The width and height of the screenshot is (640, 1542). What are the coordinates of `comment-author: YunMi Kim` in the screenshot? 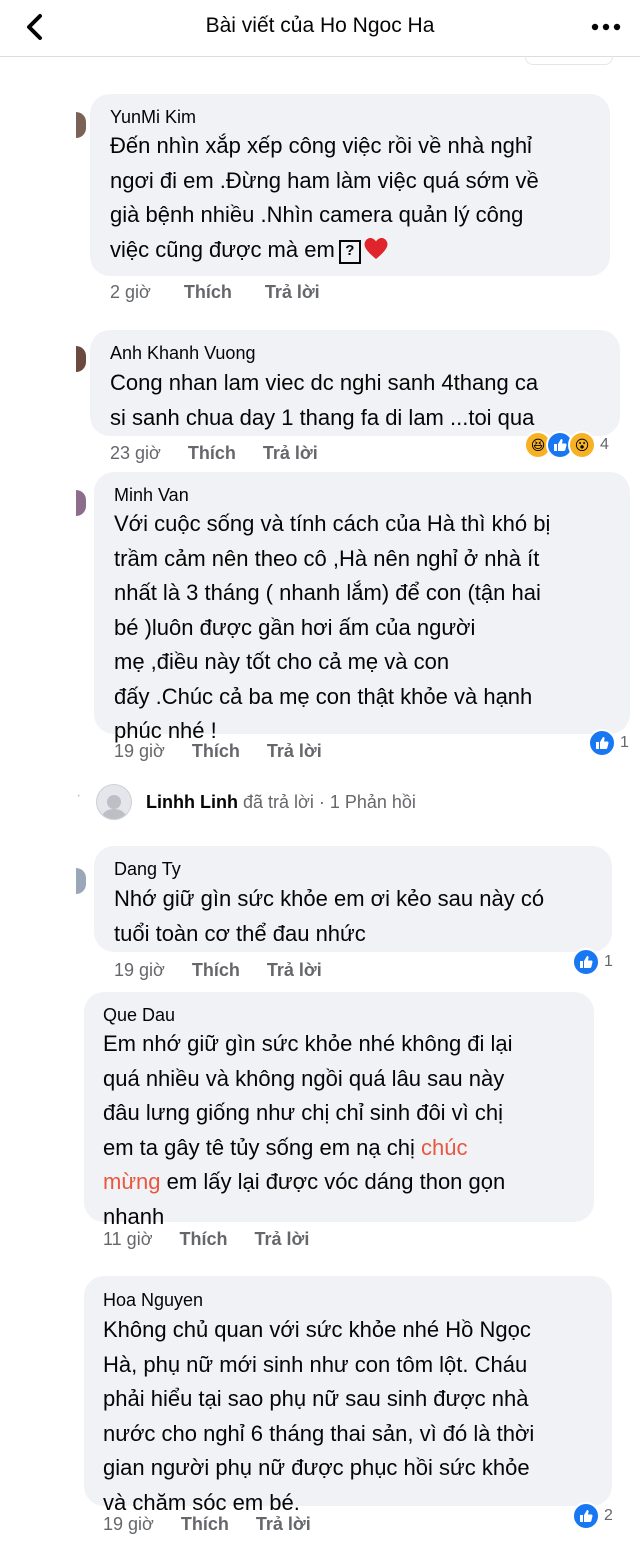 It's located at (153, 117).